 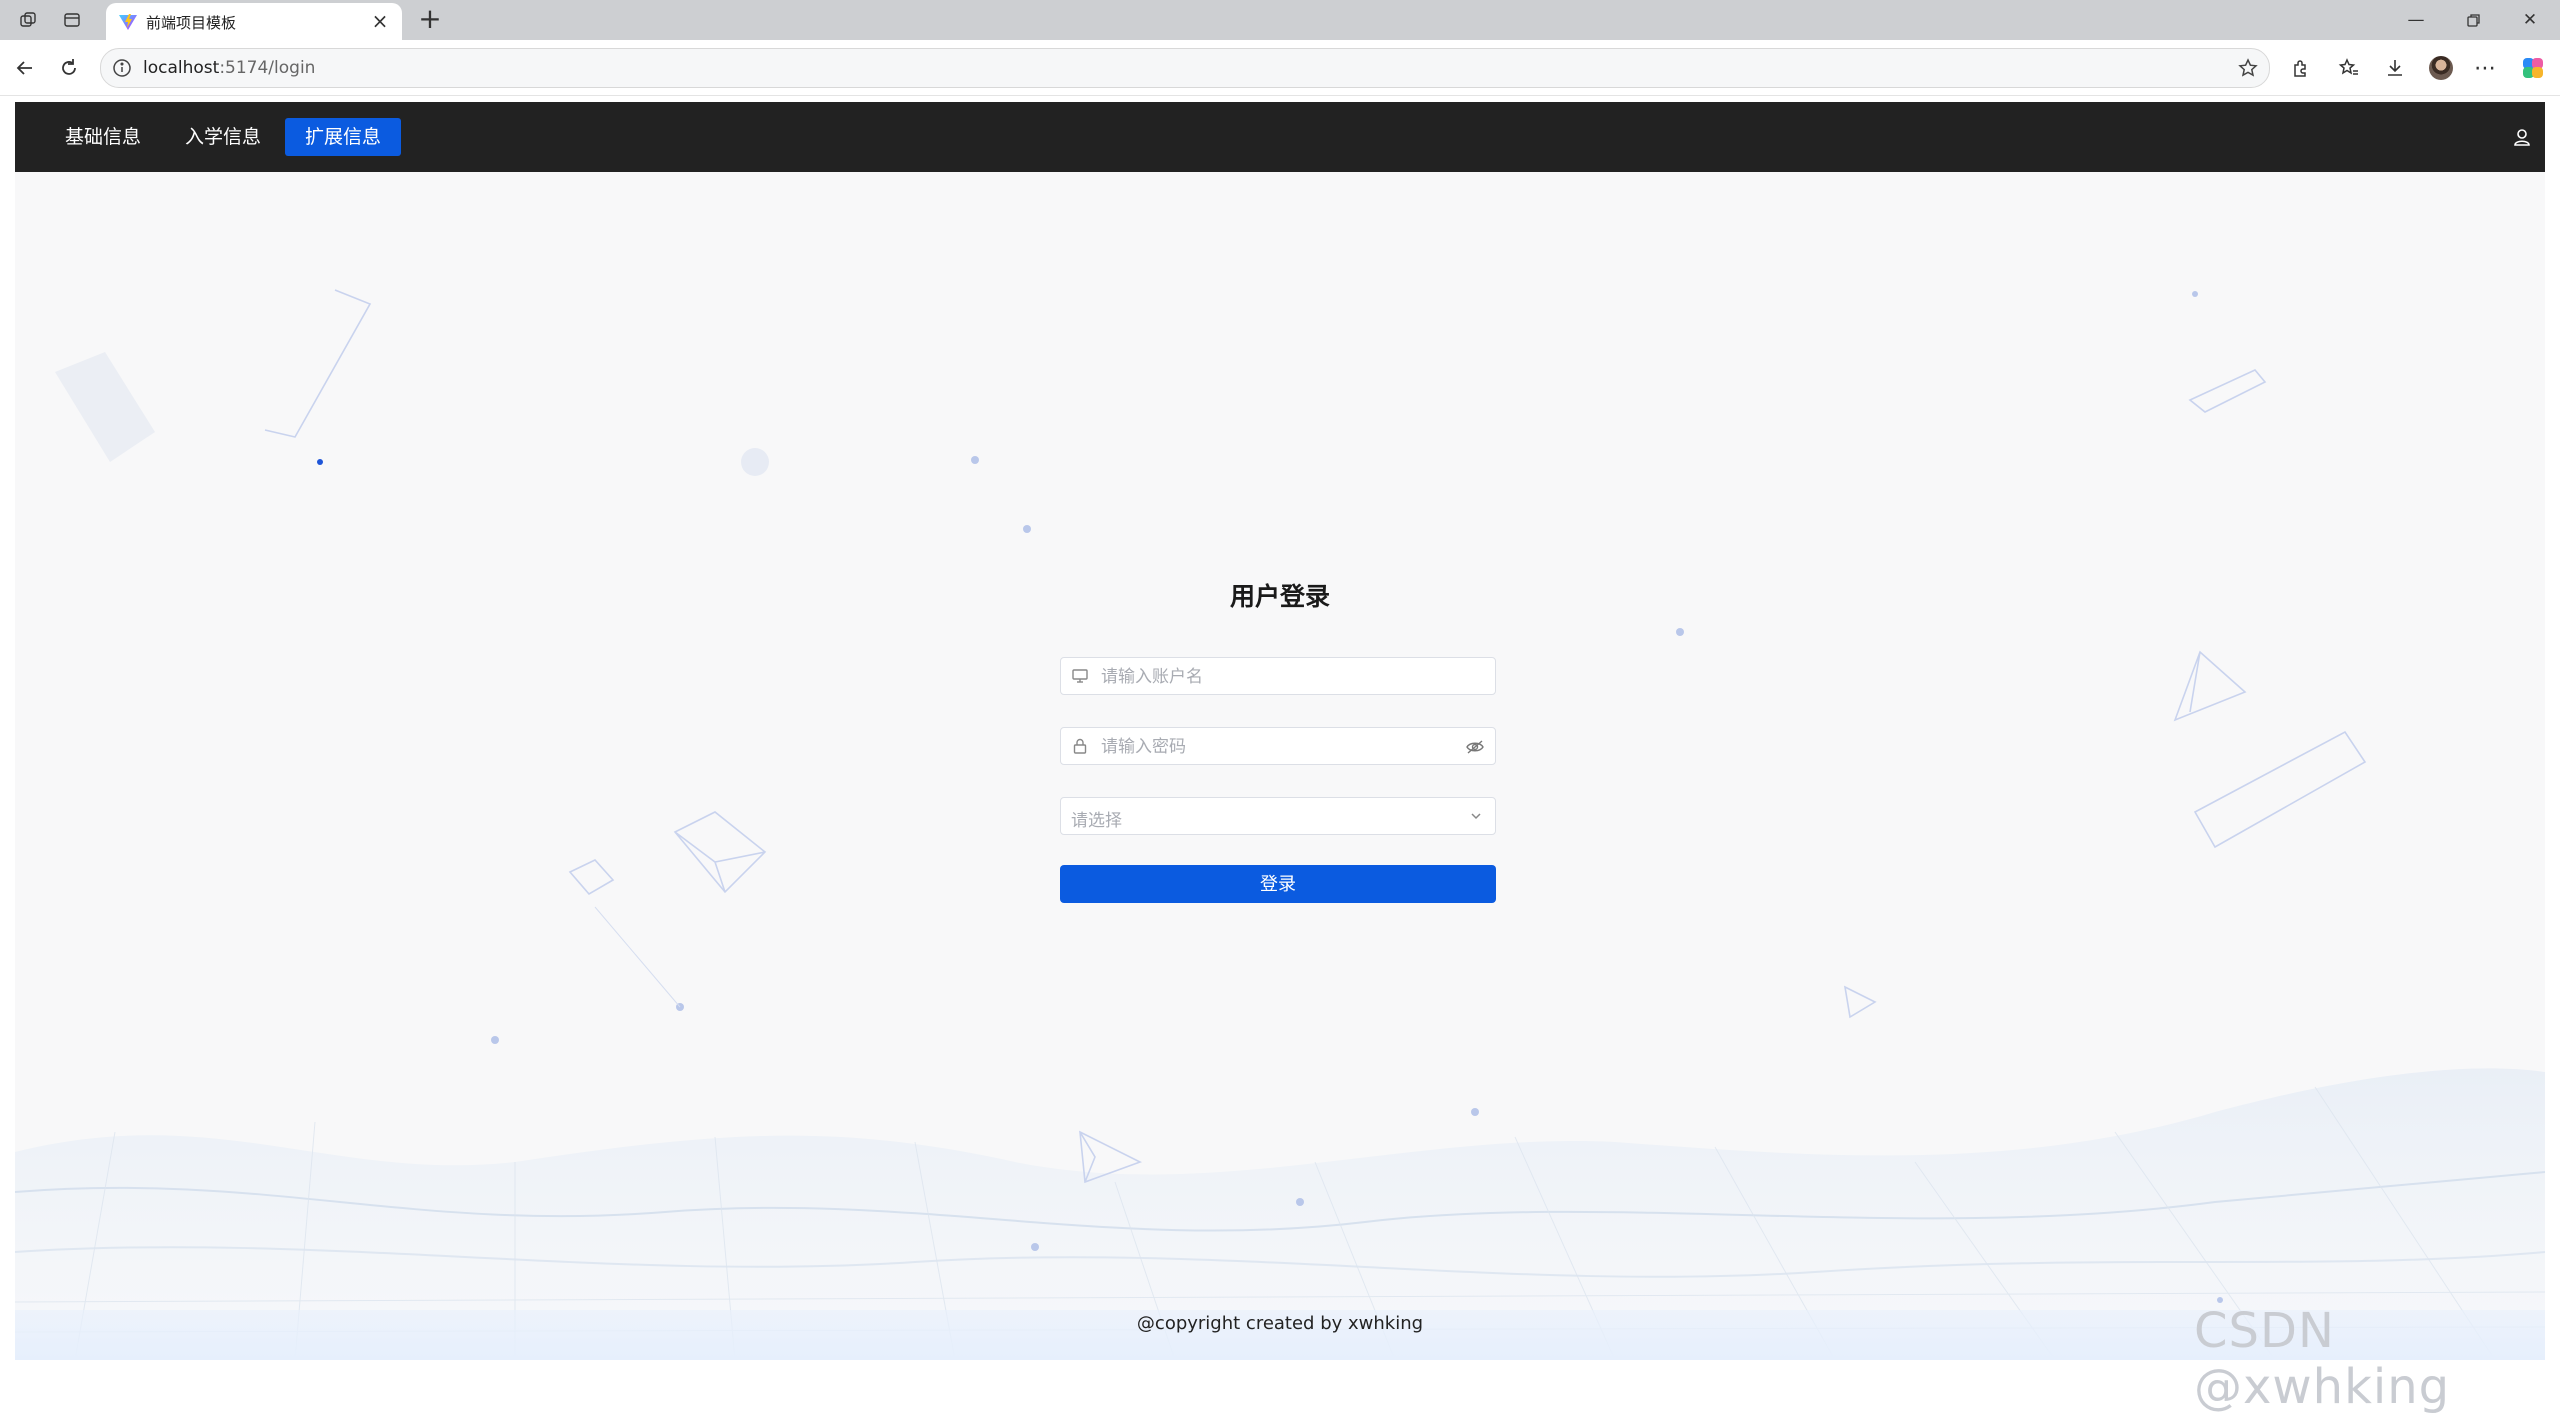 What do you see at coordinates (69, 68) in the screenshot?
I see `reload-icon` at bounding box center [69, 68].